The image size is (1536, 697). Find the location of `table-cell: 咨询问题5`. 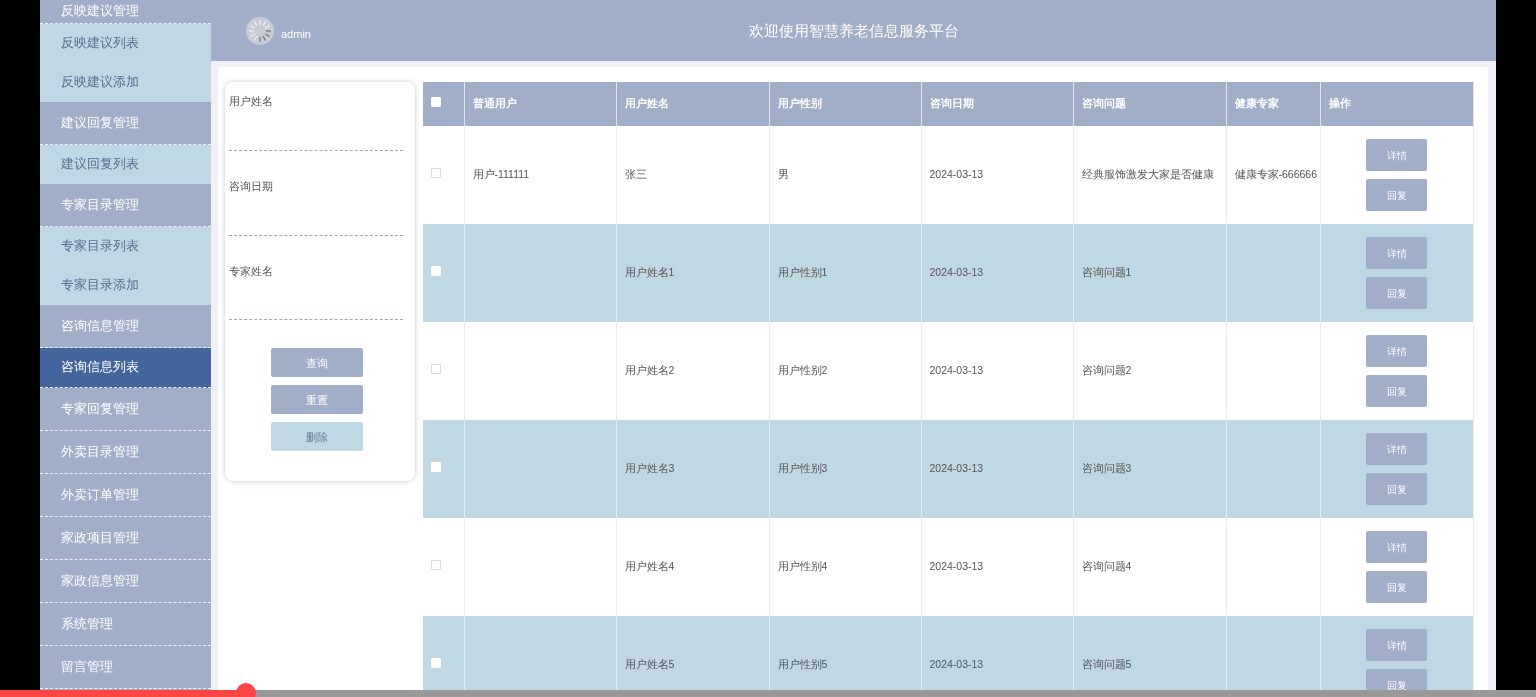

table-cell: 咨询问题5 is located at coordinates (1149, 653).